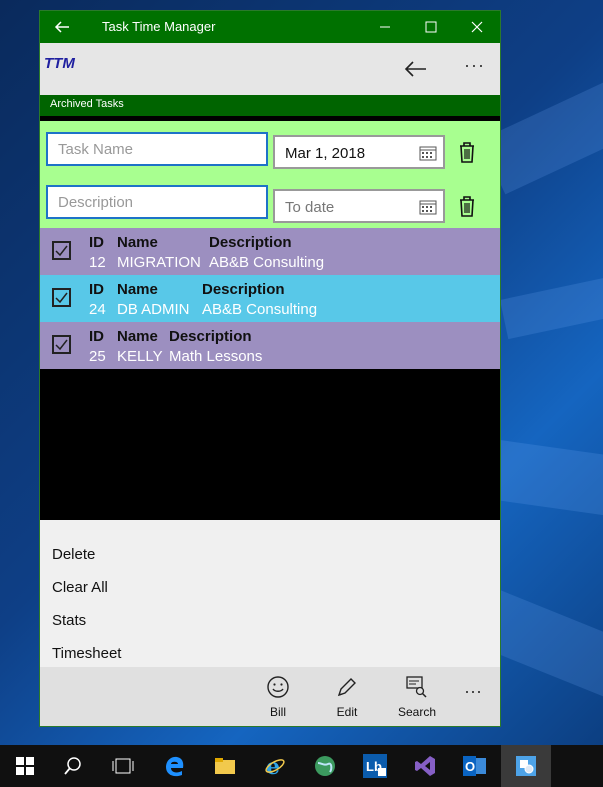 The height and width of the screenshot is (787, 603). I want to click on close-button, so click(477, 27).